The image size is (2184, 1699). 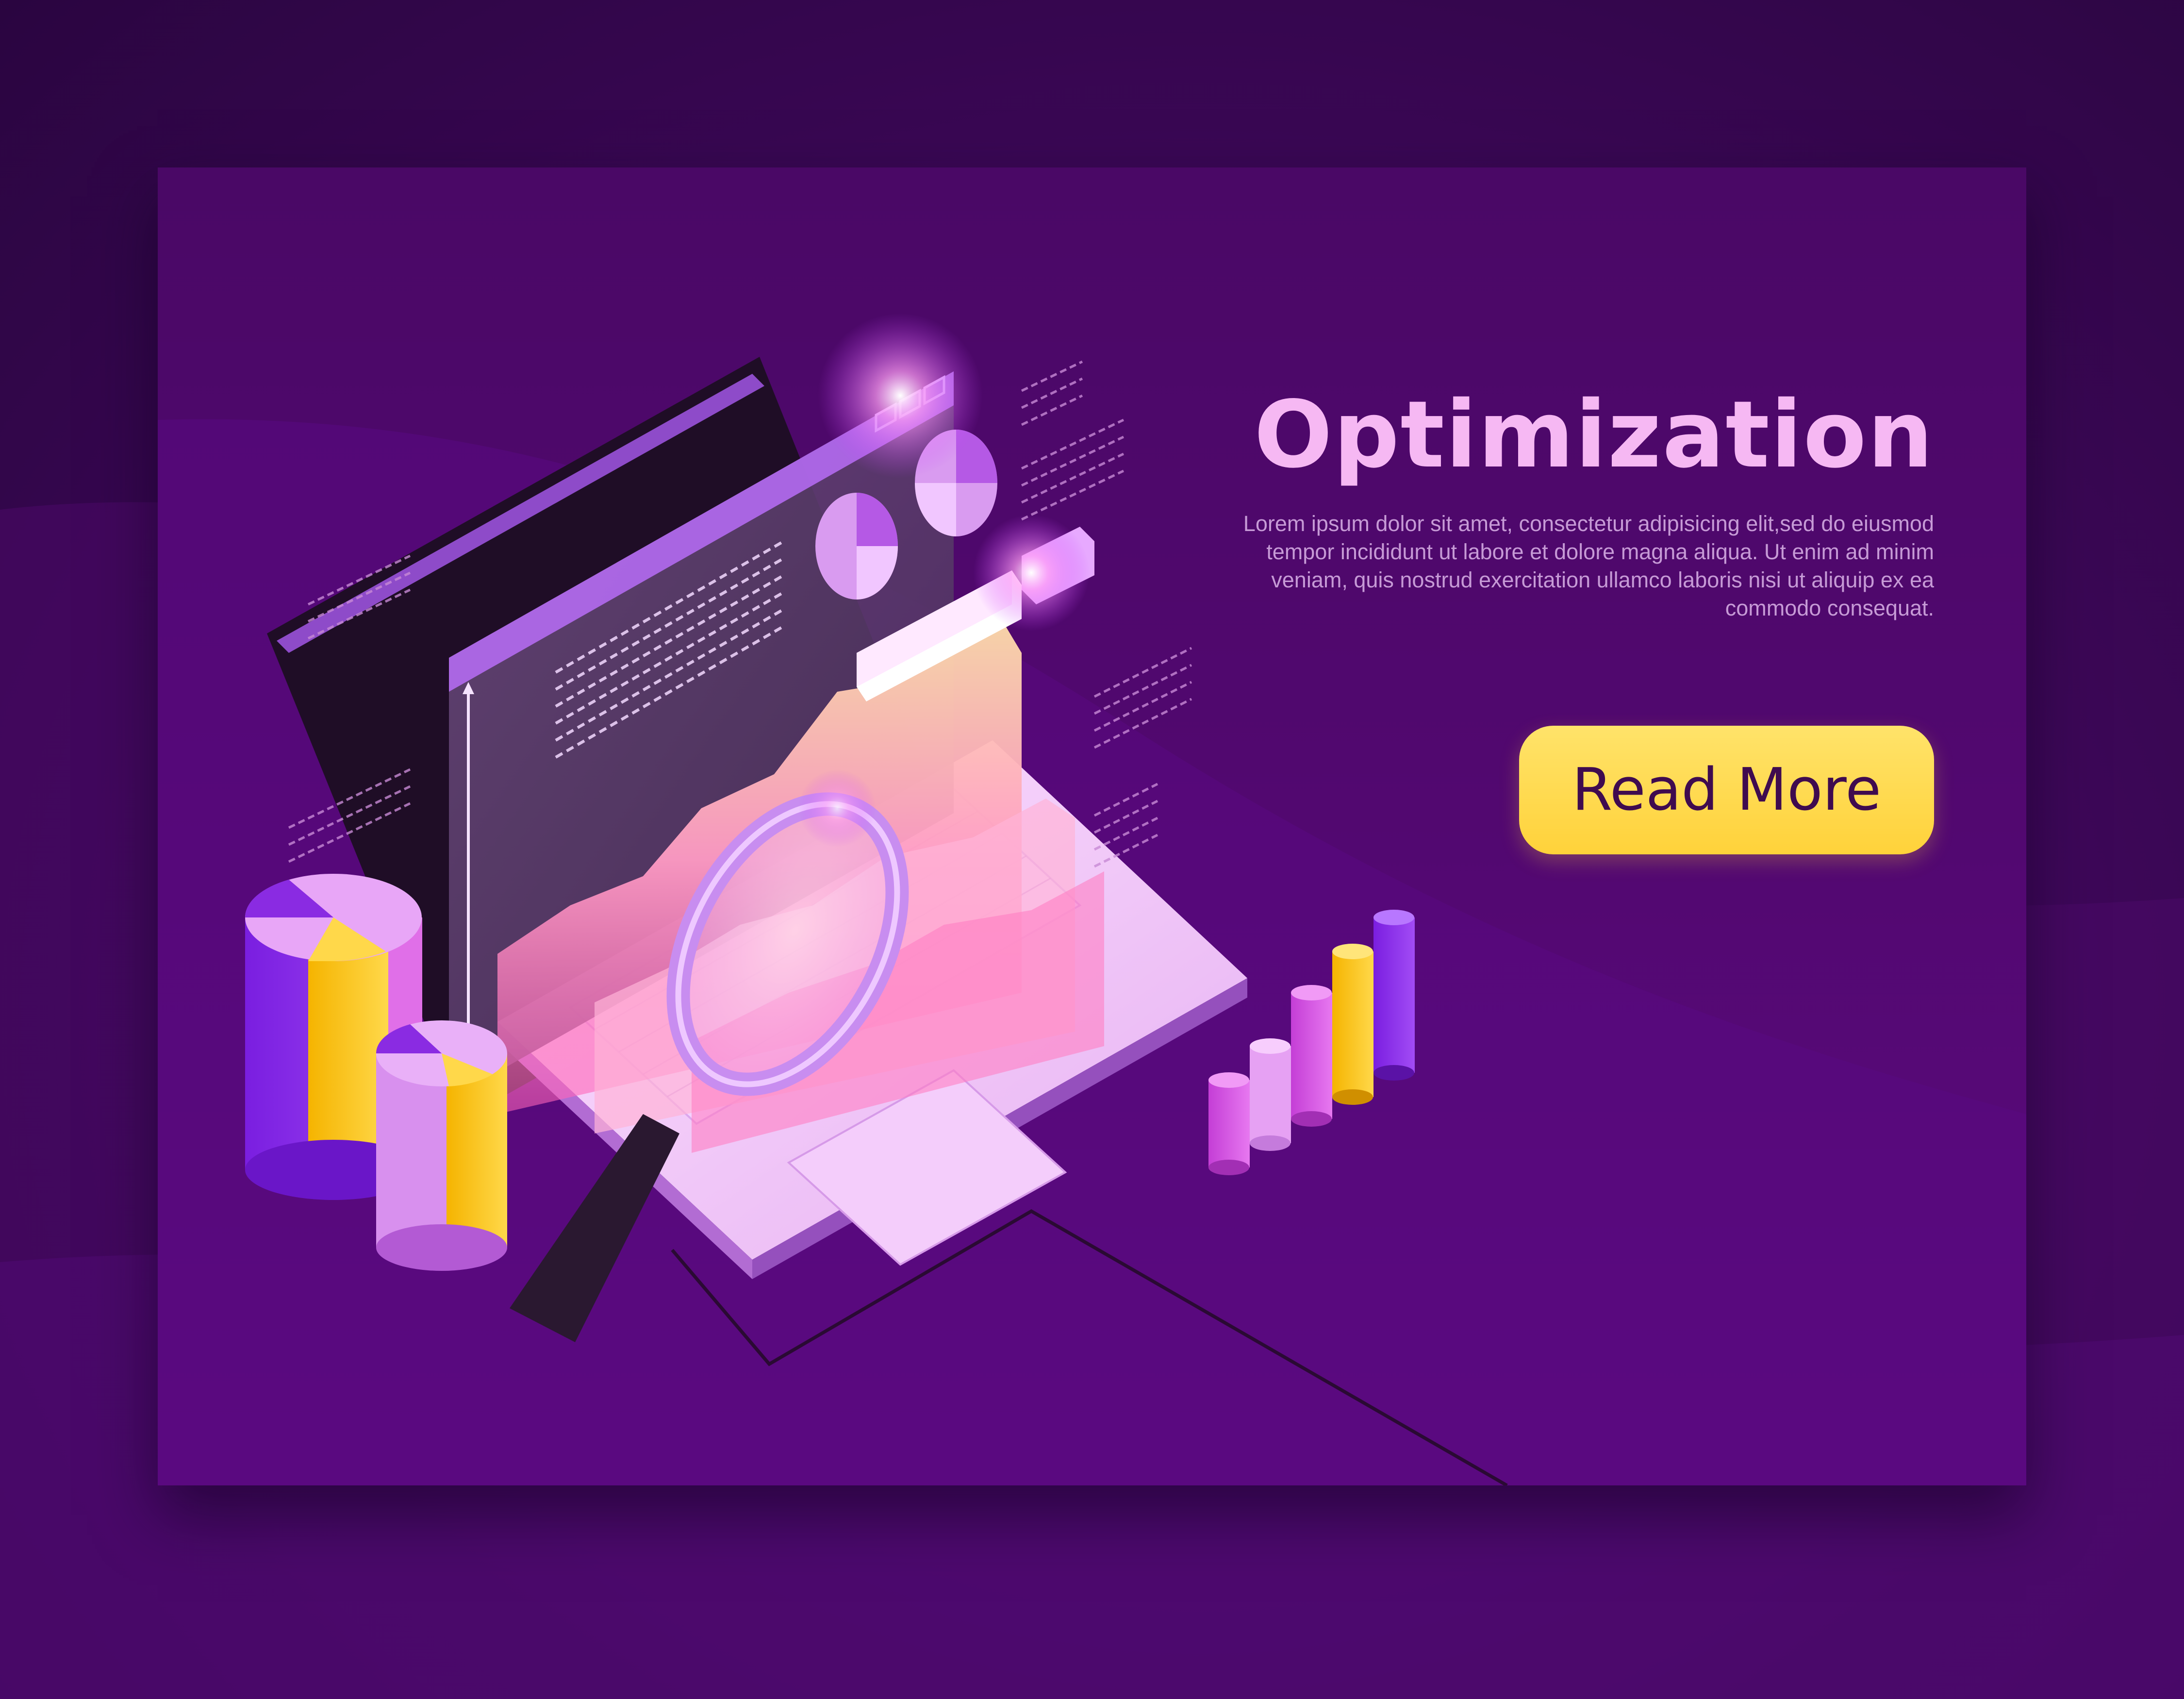 I want to click on read-more-button: Read More, so click(x=1726, y=790).